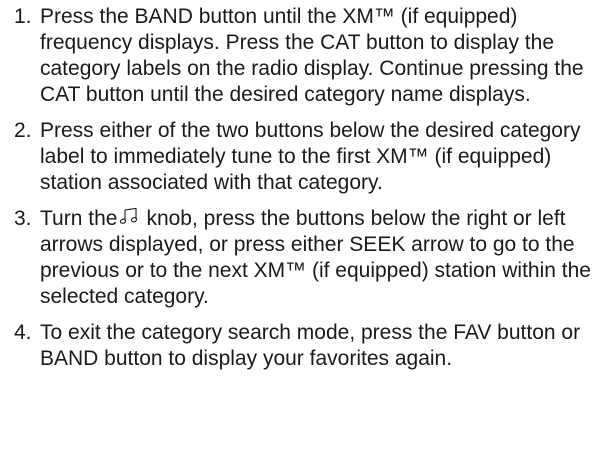  I want to click on step-number: 1., so click(23, 16).